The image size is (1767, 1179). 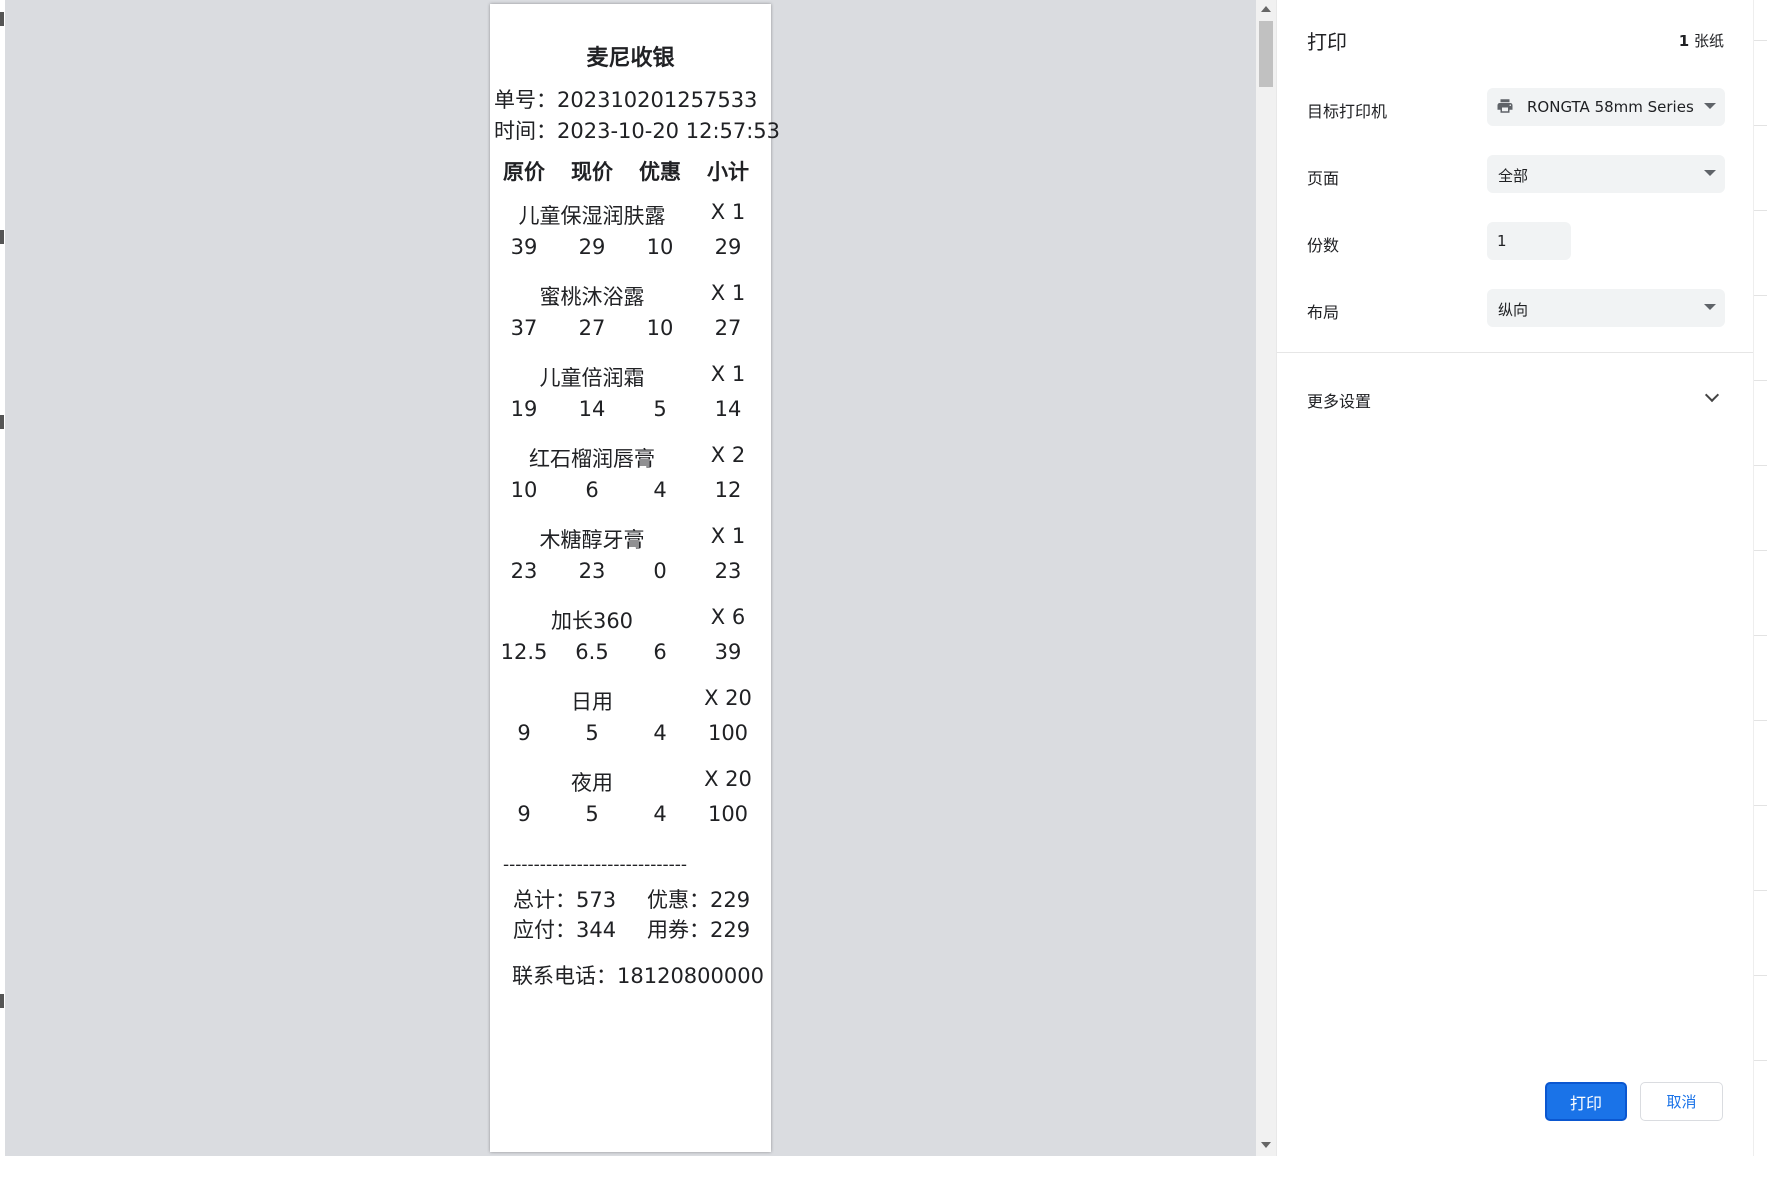 I want to click on item-discount: 6, so click(x=660, y=652).